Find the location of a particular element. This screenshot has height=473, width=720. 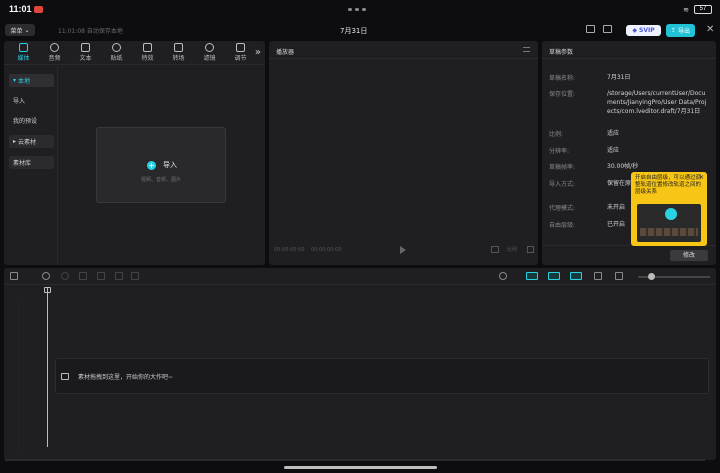

fullscreen-icon is located at coordinates (530, 249).